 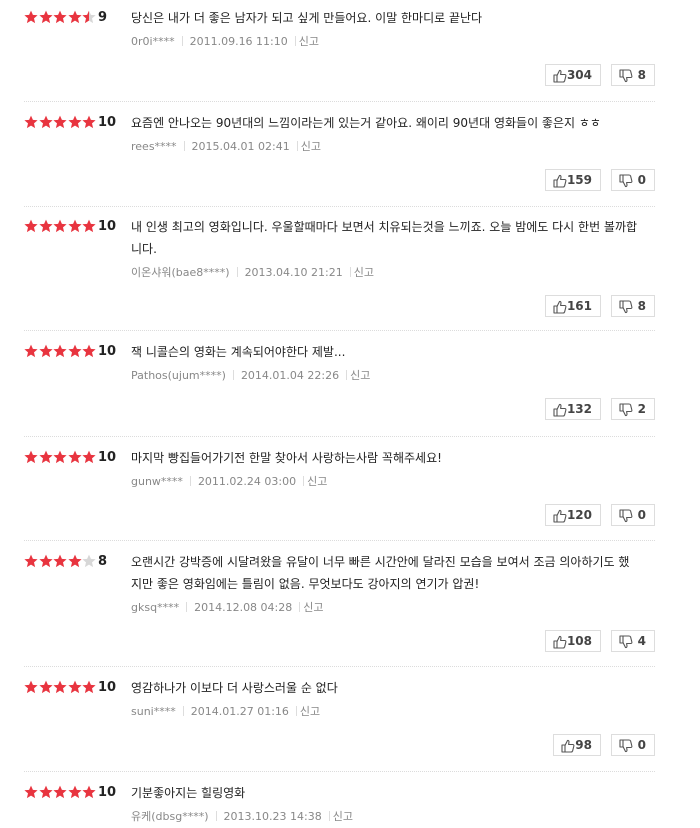 I want to click on review-meta: gunw**** 2011.02.24 03:00 신고, so click(x=229, y=482).